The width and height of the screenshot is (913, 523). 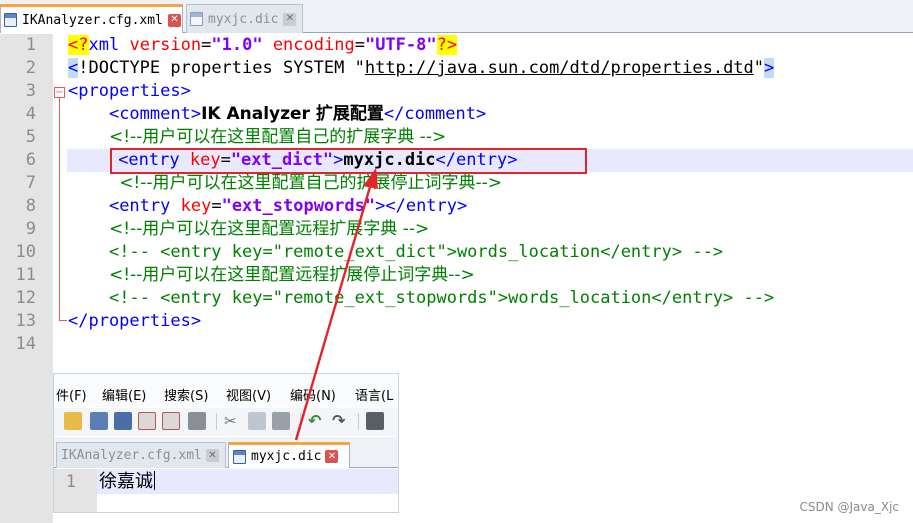 What do you see at coordinates (30, 114) in the screenshot?
I see `line-number: 4` at bounding box center [30, 114].